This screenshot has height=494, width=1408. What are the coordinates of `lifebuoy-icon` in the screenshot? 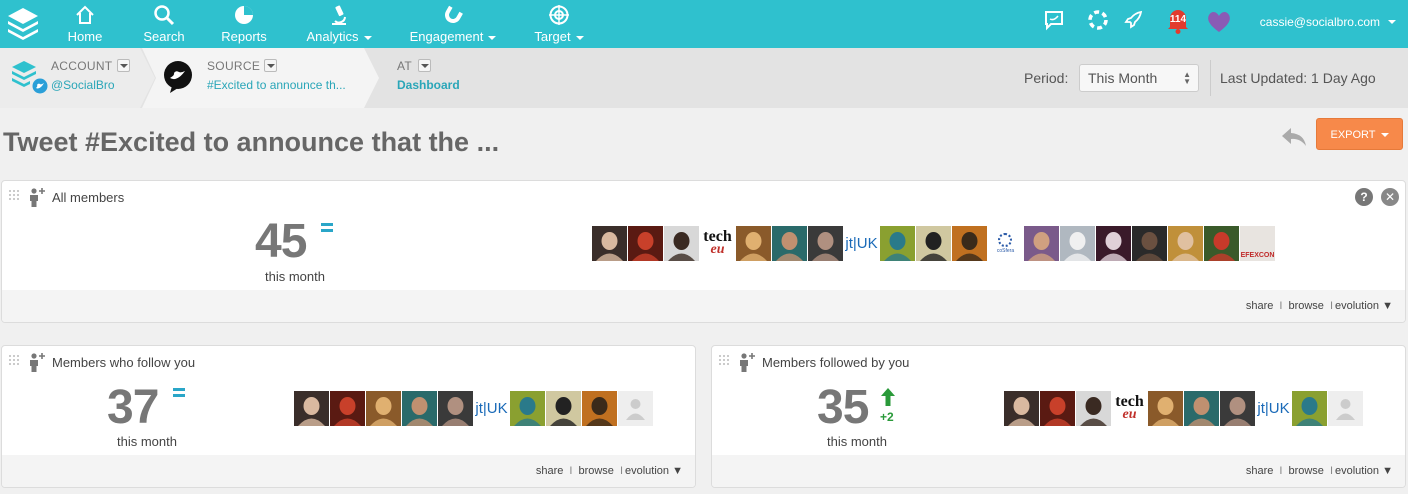 It's located at (1098, 20).